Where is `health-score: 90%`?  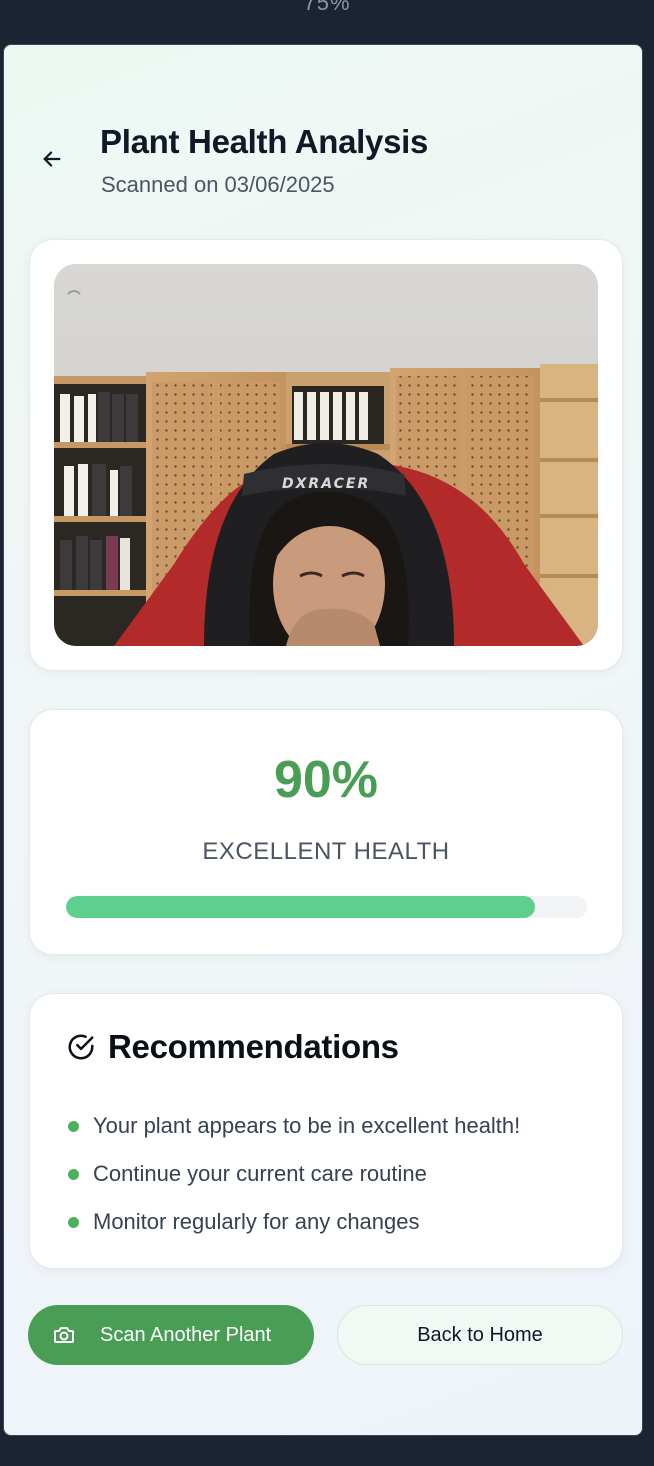 health-score: 90% is located at coordinates (326, 780).